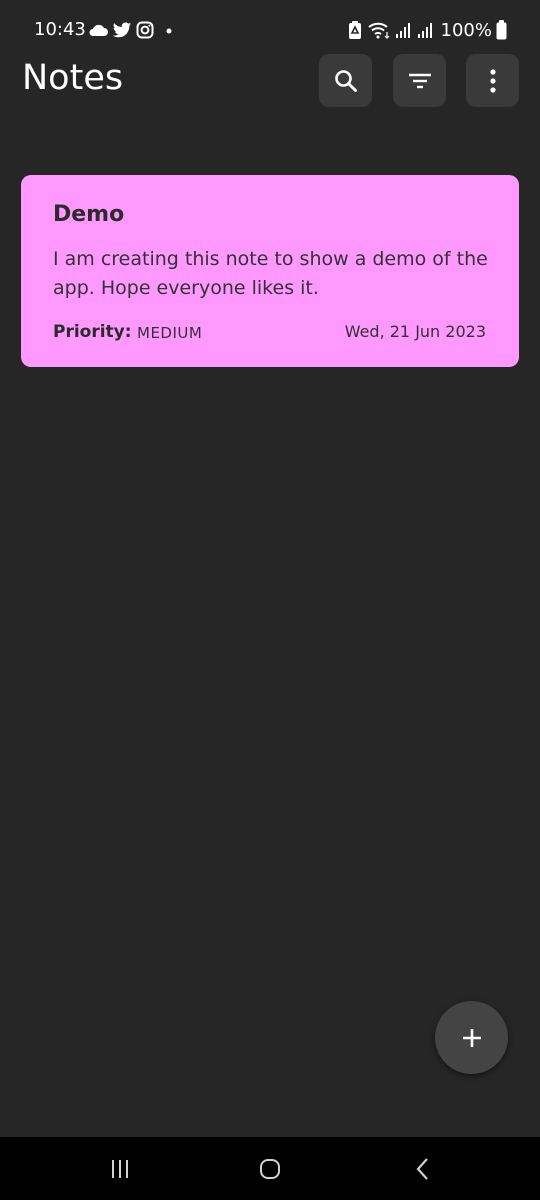 This screenshot has width=540, height=1200. What do you see at coordinates (122, 29) in the screenshot?
I see `twitter-icon` at bounding box center [122, 29].